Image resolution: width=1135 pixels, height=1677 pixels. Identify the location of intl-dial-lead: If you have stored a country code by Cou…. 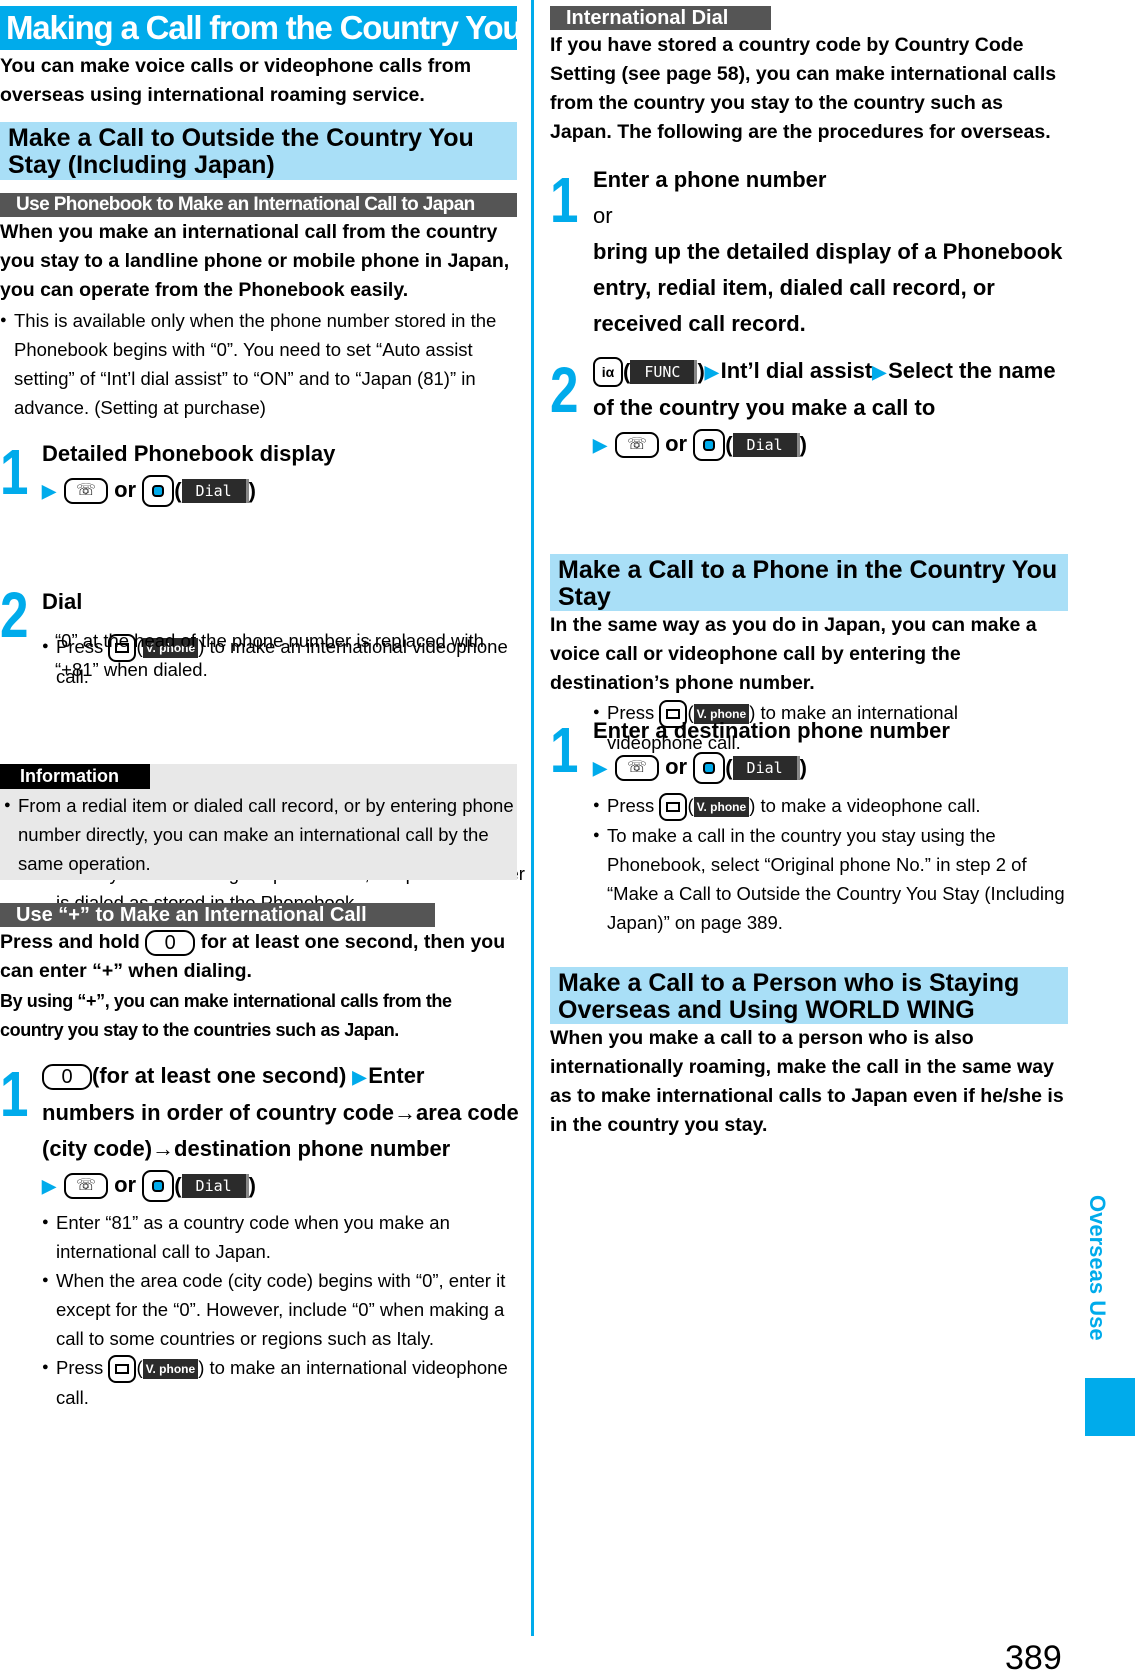
(803, 88).